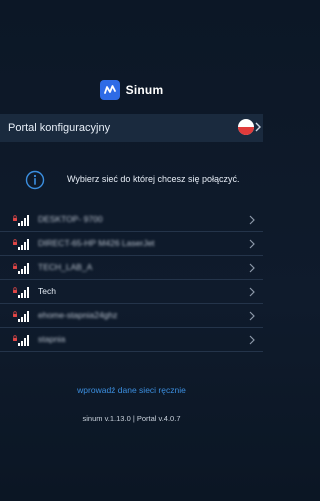 This screenshot has height=501, width=320. I want to click on sinum-logo: Sinum, so click(131, 90).